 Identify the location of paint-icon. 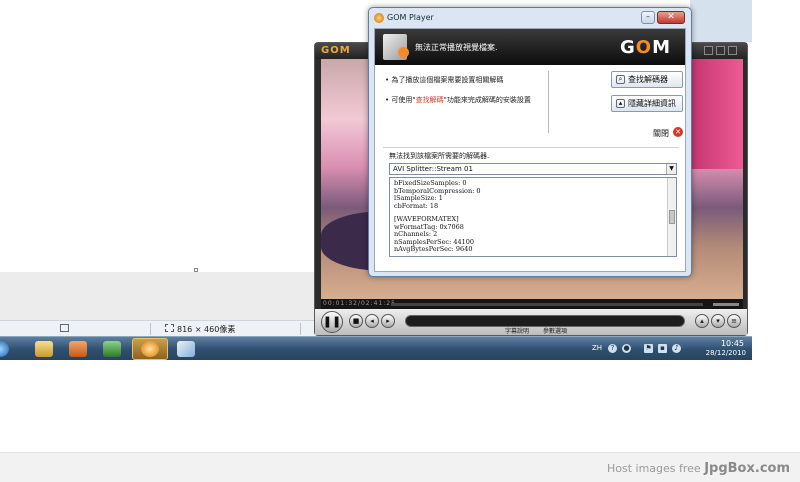
(186, 349).